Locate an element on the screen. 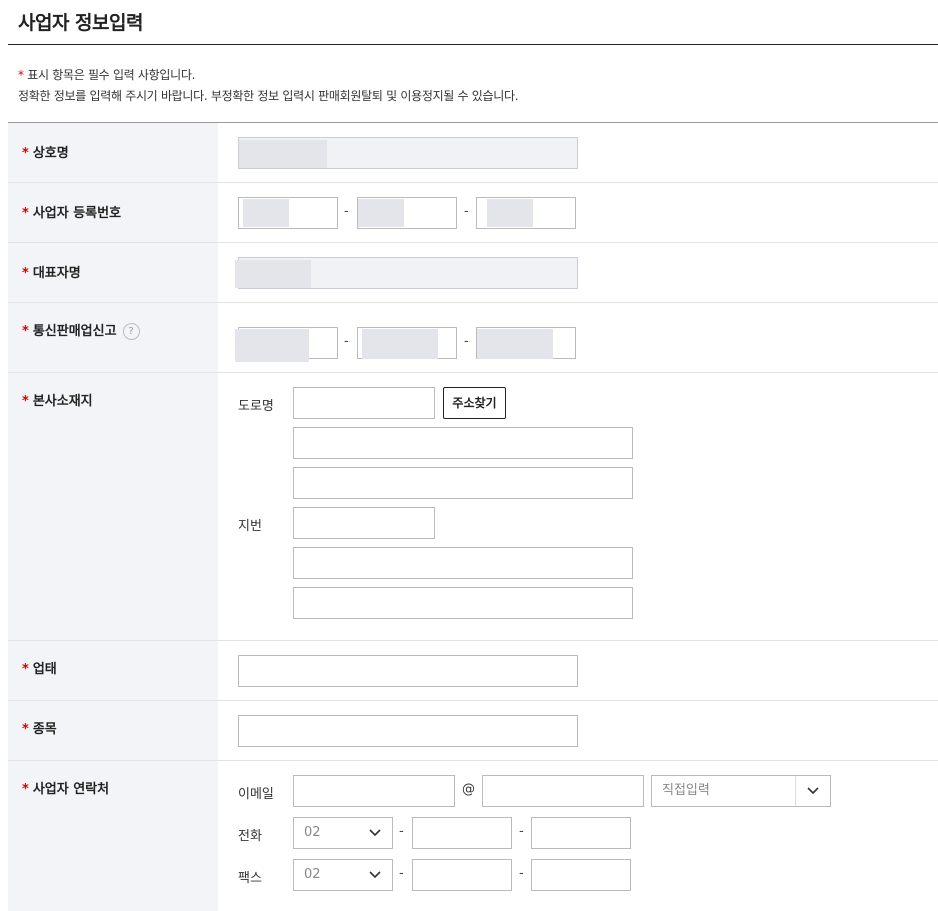 The width and height of the screenshot is (938, 911). address-label: * 본사소재지 is located at coordinates (57, 401).